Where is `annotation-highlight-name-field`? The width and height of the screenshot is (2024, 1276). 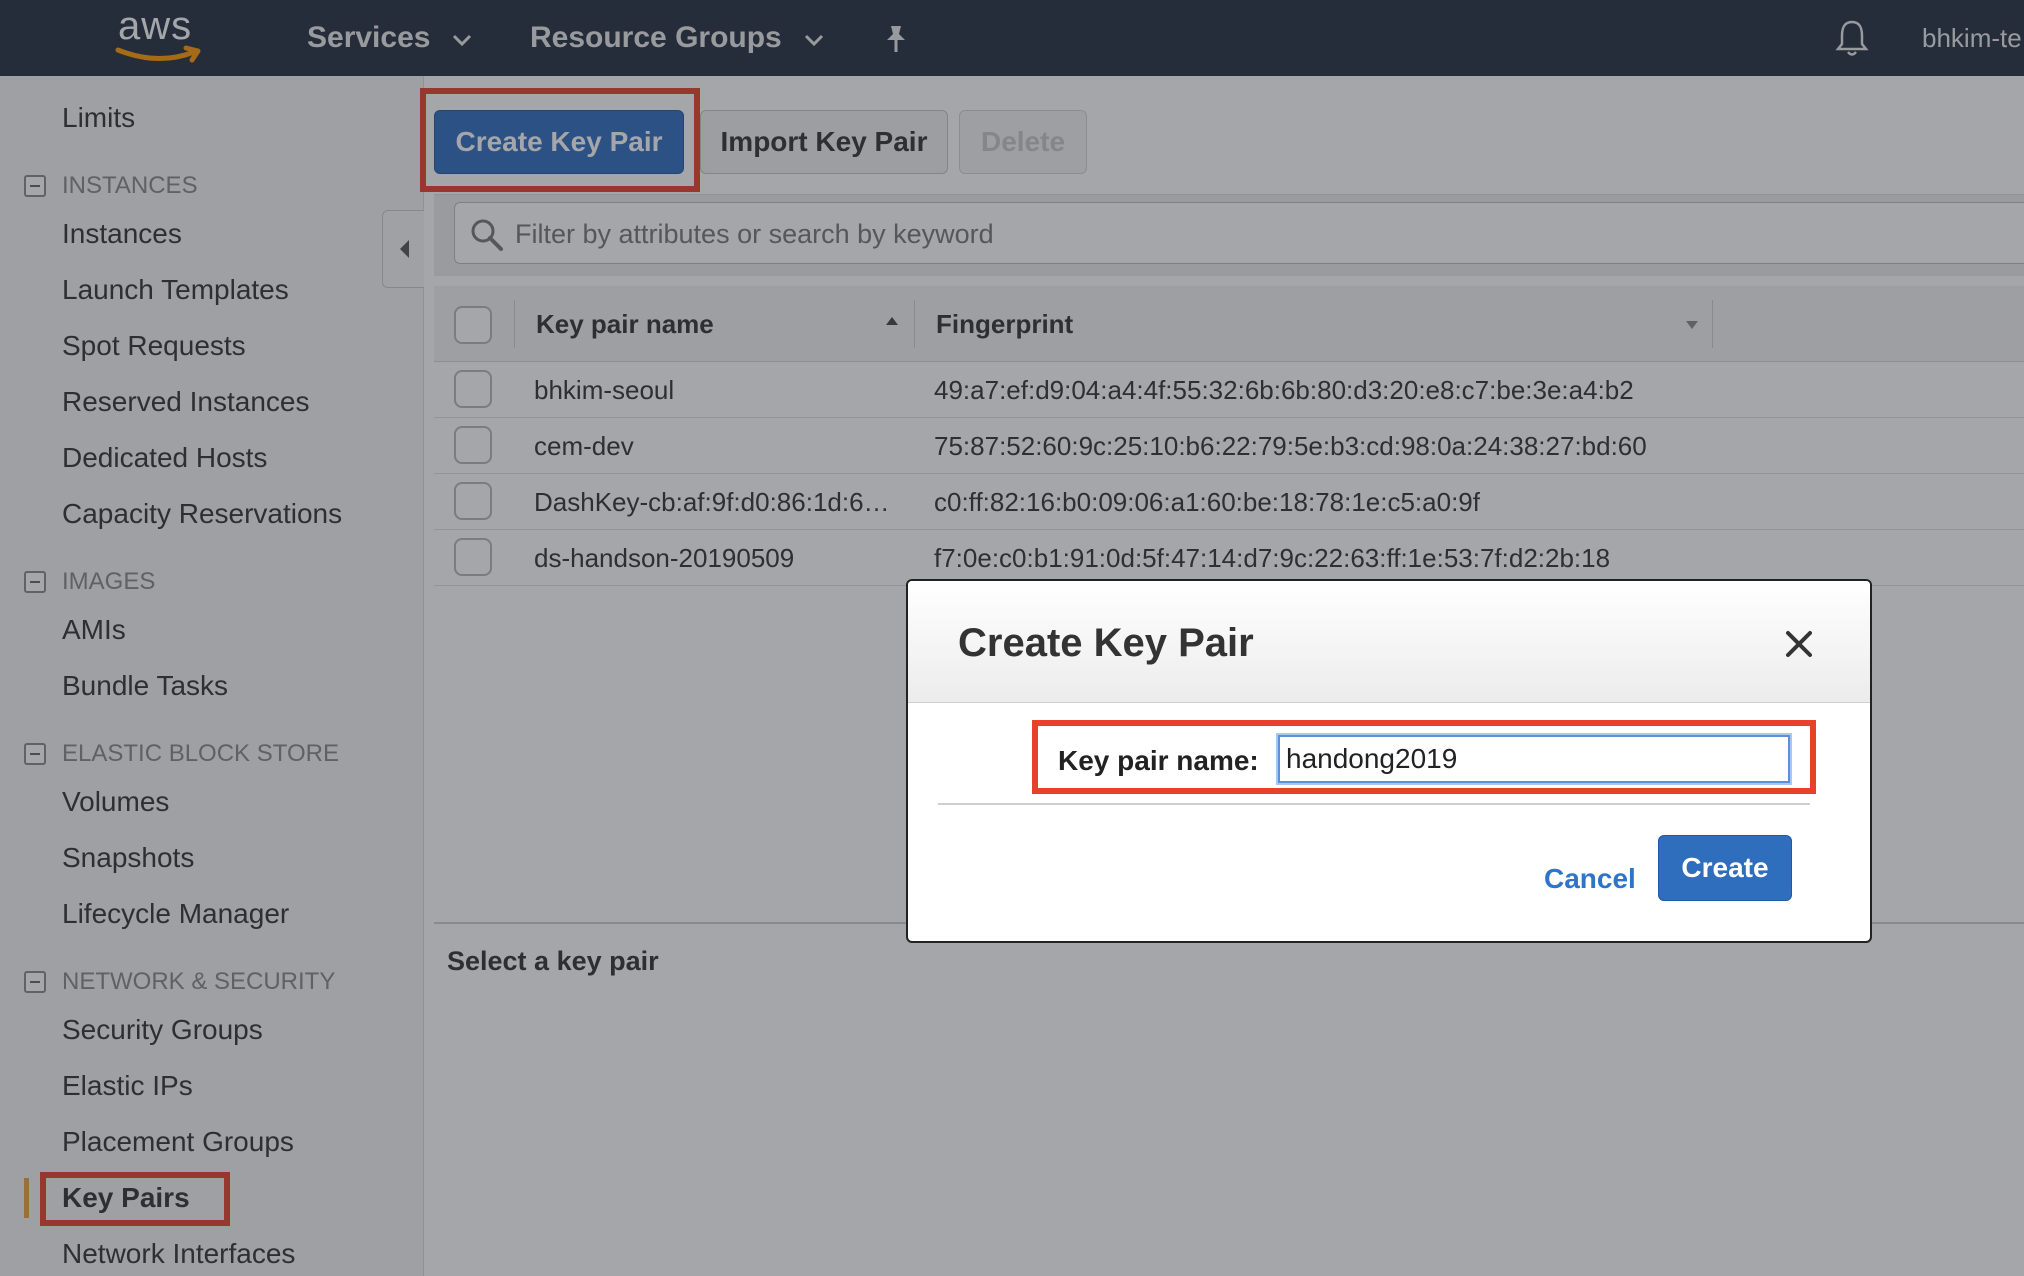
annotation-highlight-name-field is located at coordinates (1424, 757).